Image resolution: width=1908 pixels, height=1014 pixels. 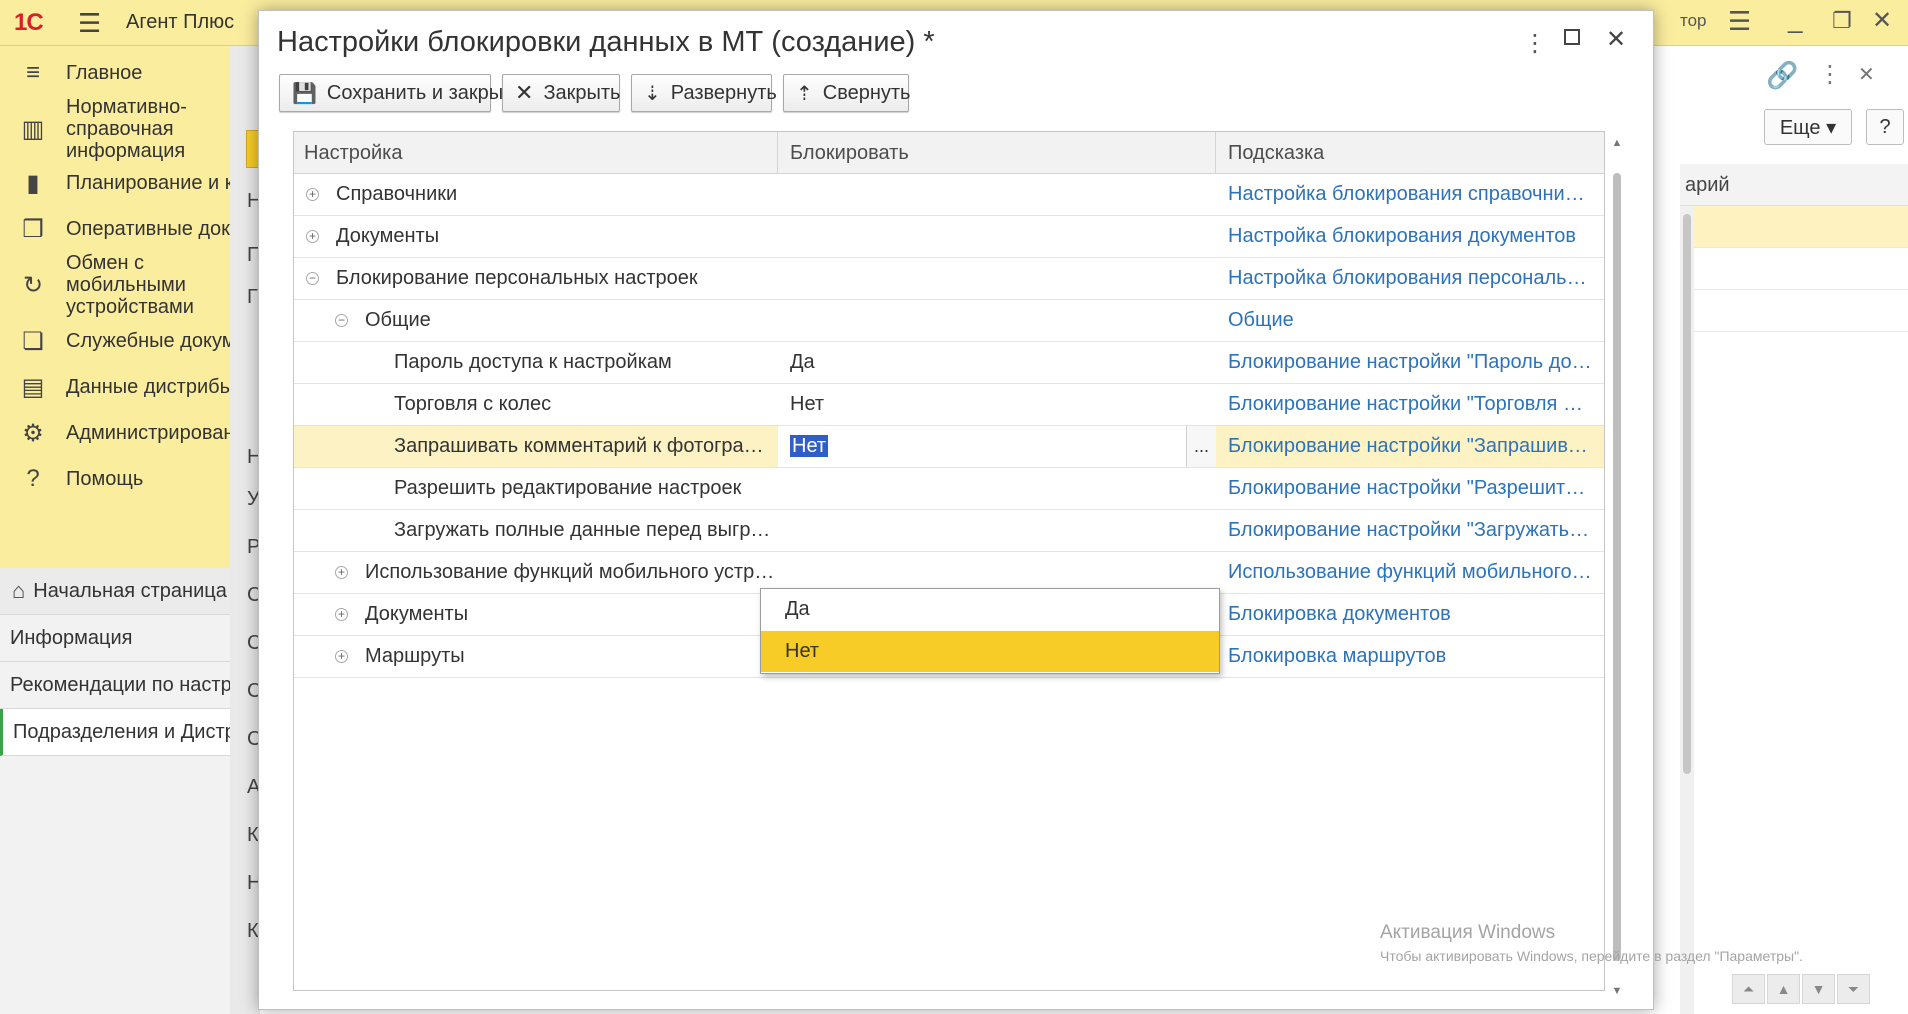 I want to click on sidebar-item-planning: ▮ Планирование и контроль, so click(x=115, y=183).